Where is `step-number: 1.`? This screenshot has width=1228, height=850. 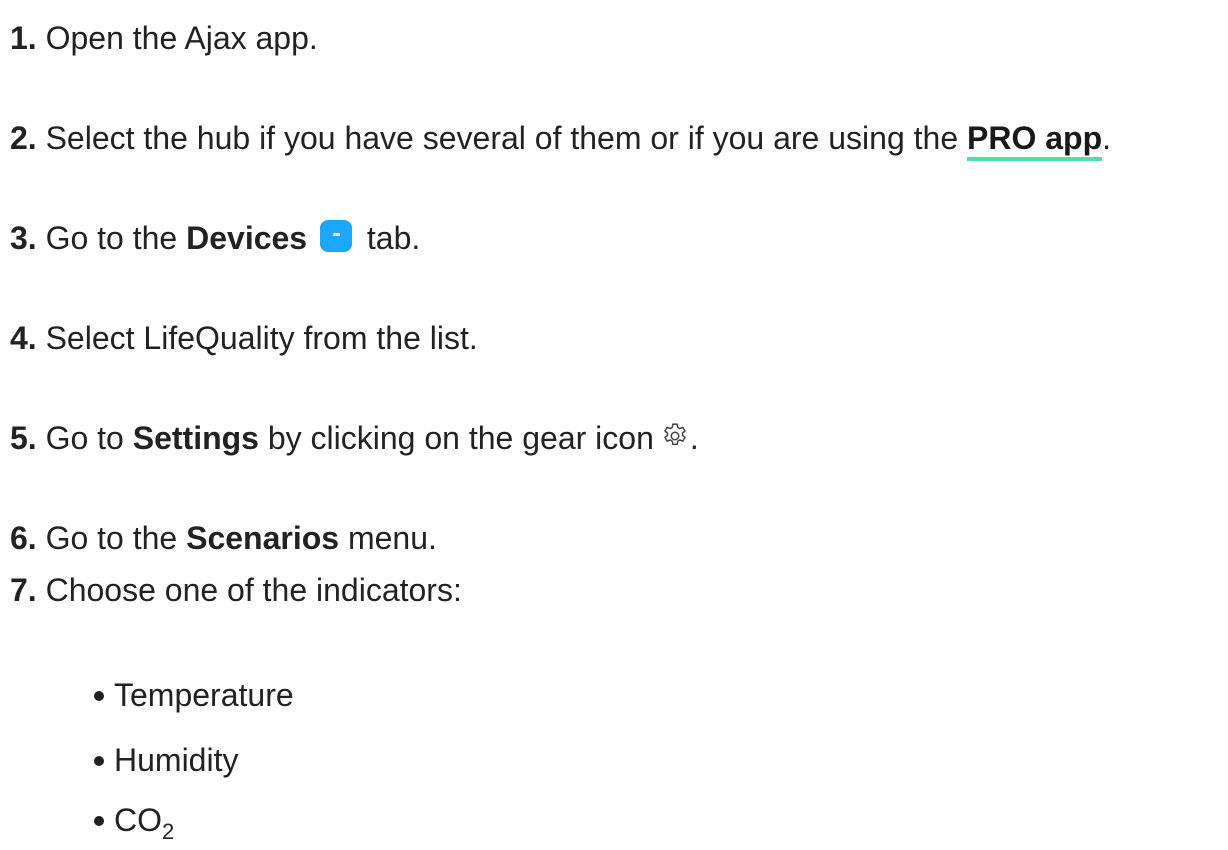 step-number: 1. is located at coordinates (23, 38).